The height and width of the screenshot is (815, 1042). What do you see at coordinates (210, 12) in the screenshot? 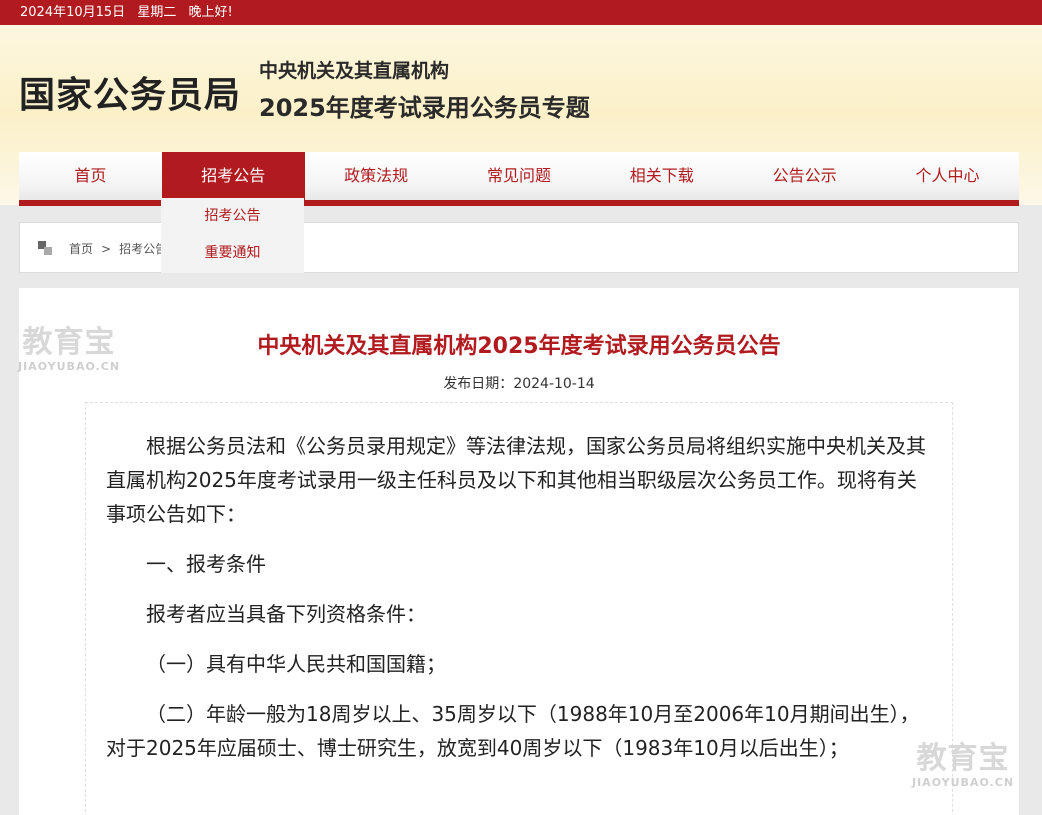
I see `greeting-text: 晚上好!` at bounding box center [210, 12].